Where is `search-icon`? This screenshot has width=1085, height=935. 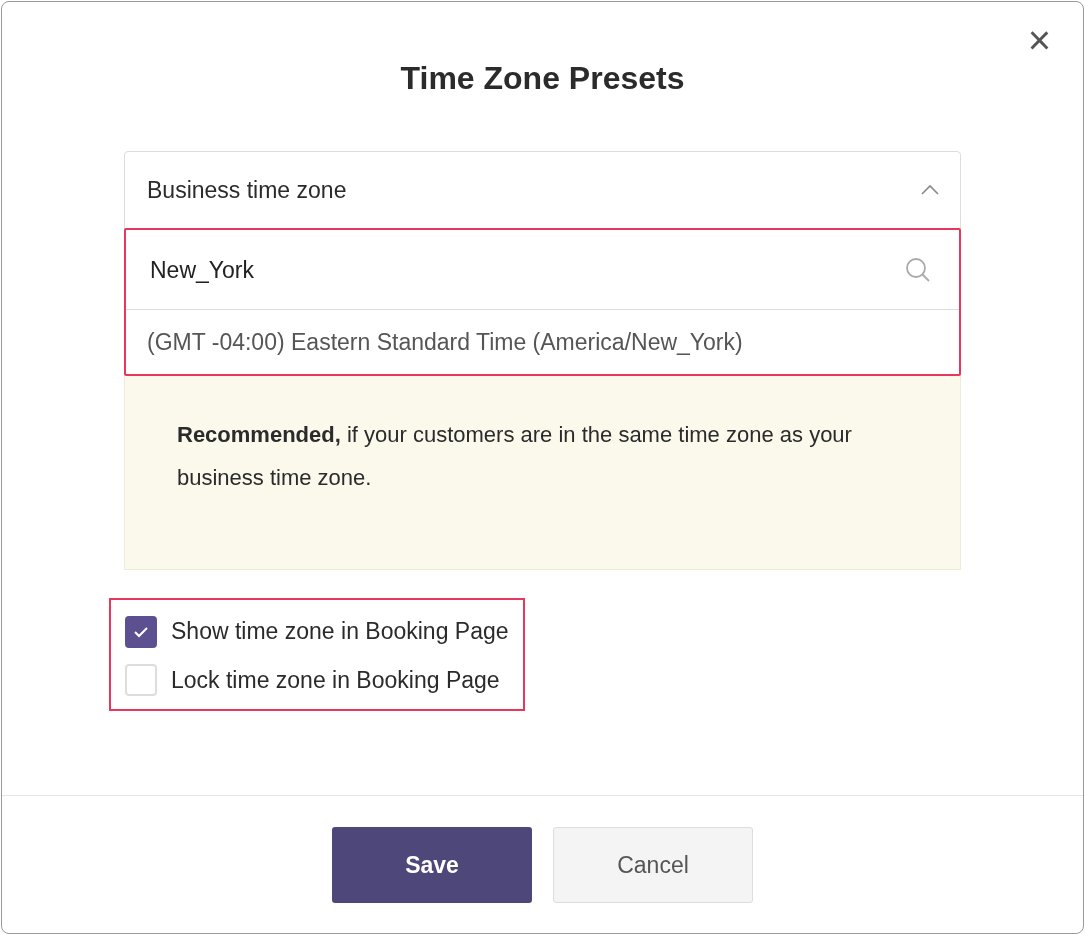
search-icon is located at coordinates (918, 269).